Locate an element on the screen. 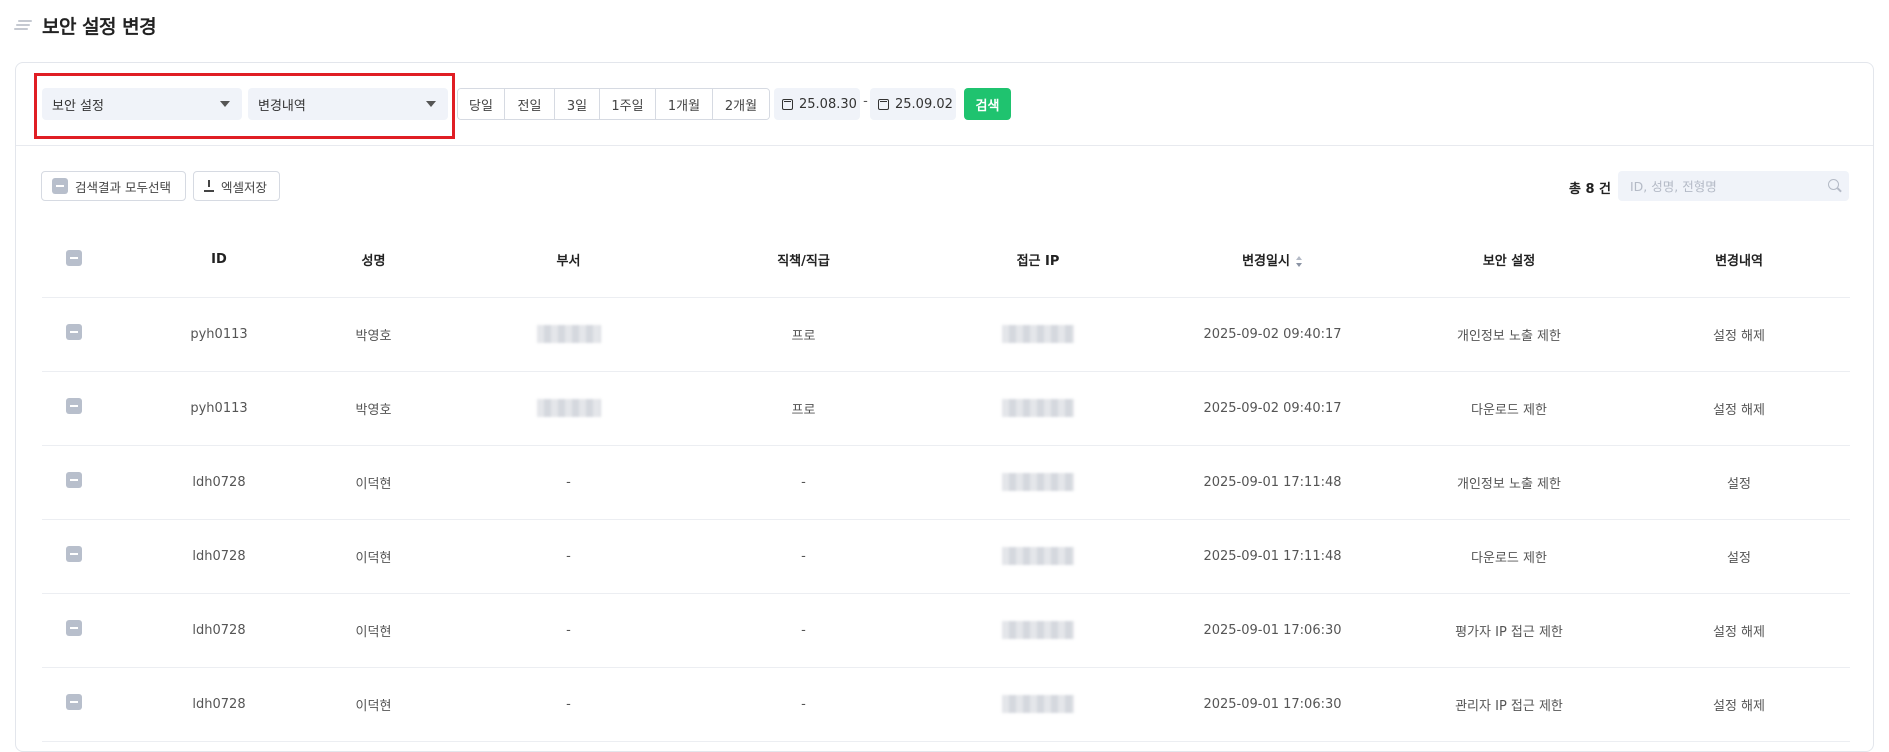 This screenshot has height=752, width=1889. period-button-yesterday: 전일 is located at coordinates (530, 104).